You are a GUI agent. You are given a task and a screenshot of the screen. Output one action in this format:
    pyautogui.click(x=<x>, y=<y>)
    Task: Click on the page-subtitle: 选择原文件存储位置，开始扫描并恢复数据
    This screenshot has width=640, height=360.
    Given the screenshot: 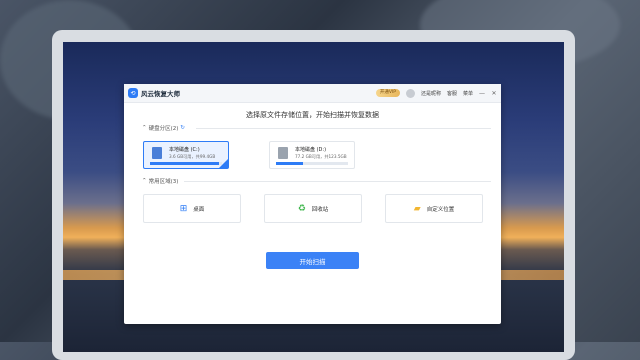 What is the action you would take?
    pyautogui.click(x=312, y=115)
    